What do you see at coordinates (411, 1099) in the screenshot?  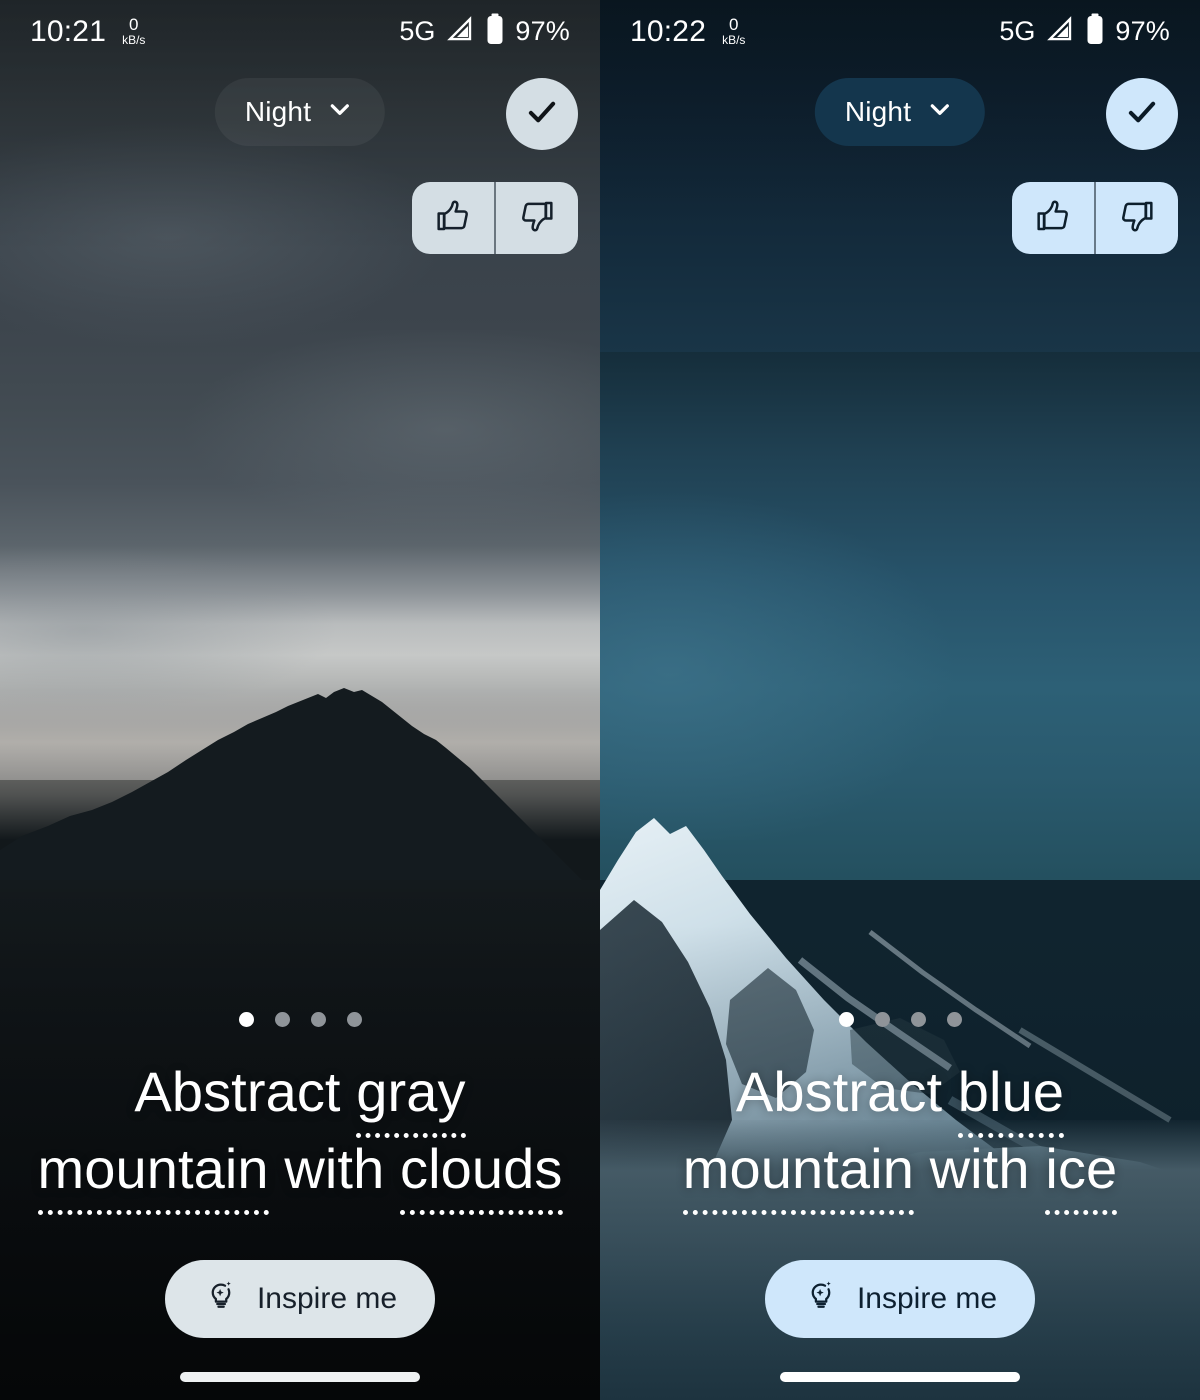 I see `caption-keyword: gray` at bounding box center [411, 1099].